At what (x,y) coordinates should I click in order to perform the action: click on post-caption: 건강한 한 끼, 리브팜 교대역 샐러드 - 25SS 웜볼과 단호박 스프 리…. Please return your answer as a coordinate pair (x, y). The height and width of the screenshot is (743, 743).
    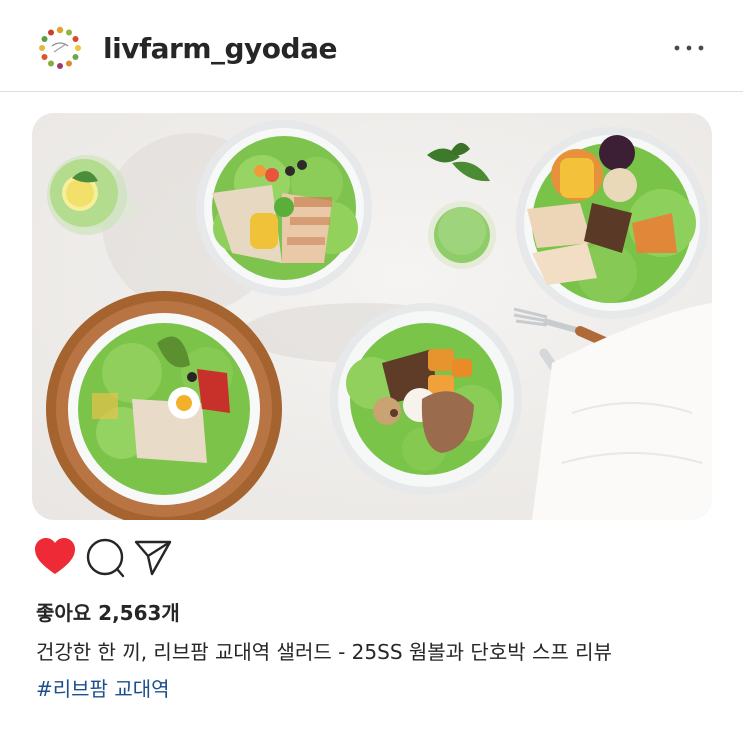
    Looking at the image, I should click on (324, 652).